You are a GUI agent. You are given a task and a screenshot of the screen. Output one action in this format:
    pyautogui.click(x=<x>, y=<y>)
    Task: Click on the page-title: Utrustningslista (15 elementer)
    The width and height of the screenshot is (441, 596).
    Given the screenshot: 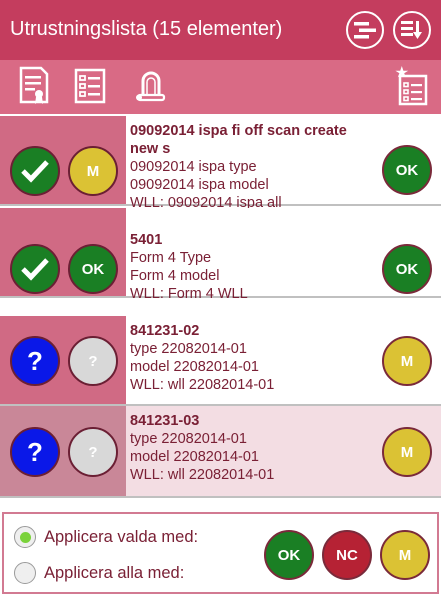 What is the action you would take?
    pyautogui.click(x=146, y=29)
    